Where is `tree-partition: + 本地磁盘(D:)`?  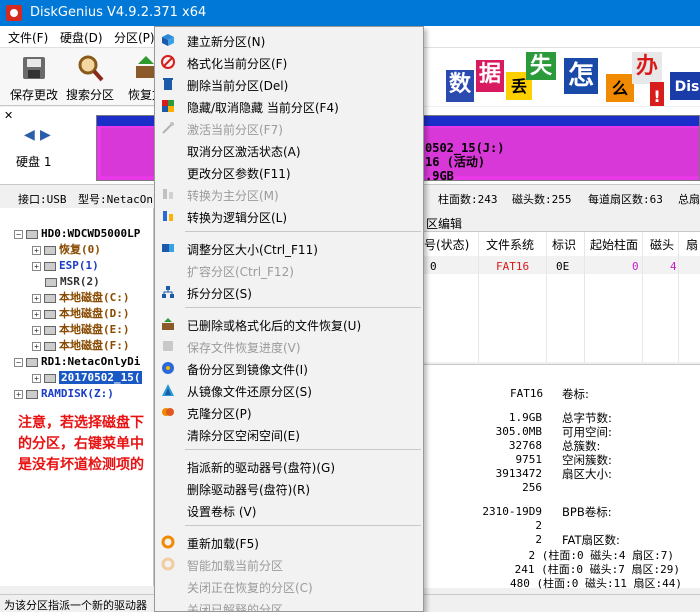 tree-partition: + 本地磁盘(D:) is located at coordinates (81, 314).